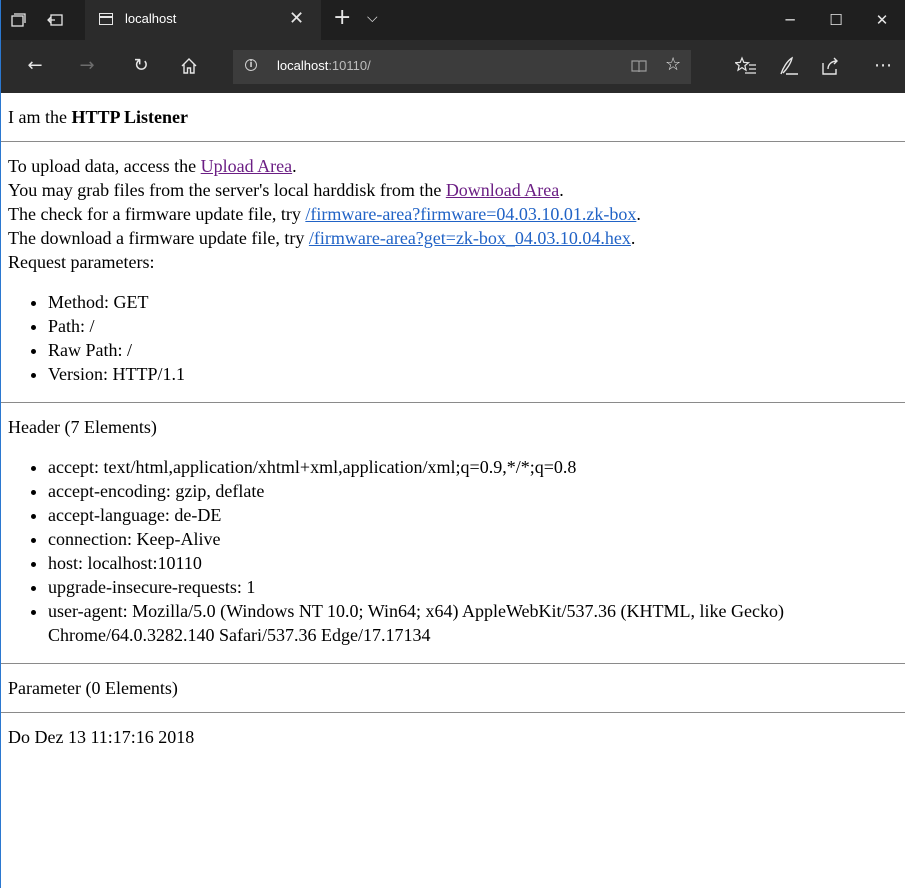  What do you see at coordinates (56, 20) in the screenshot?
I see `show-tabs-aside-icon` at bounding box center [56, 20].